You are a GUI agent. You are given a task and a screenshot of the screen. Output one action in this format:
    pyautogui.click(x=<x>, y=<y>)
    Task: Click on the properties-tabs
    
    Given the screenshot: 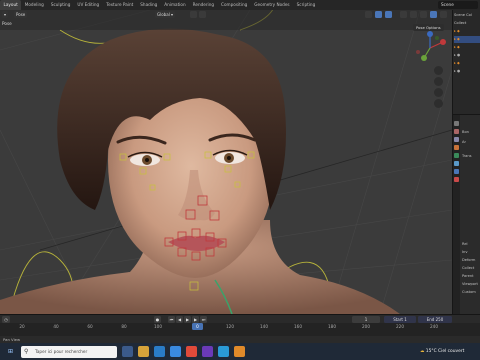 What is the action you would take?
    pyautogui.click(x=456, y=215)
    